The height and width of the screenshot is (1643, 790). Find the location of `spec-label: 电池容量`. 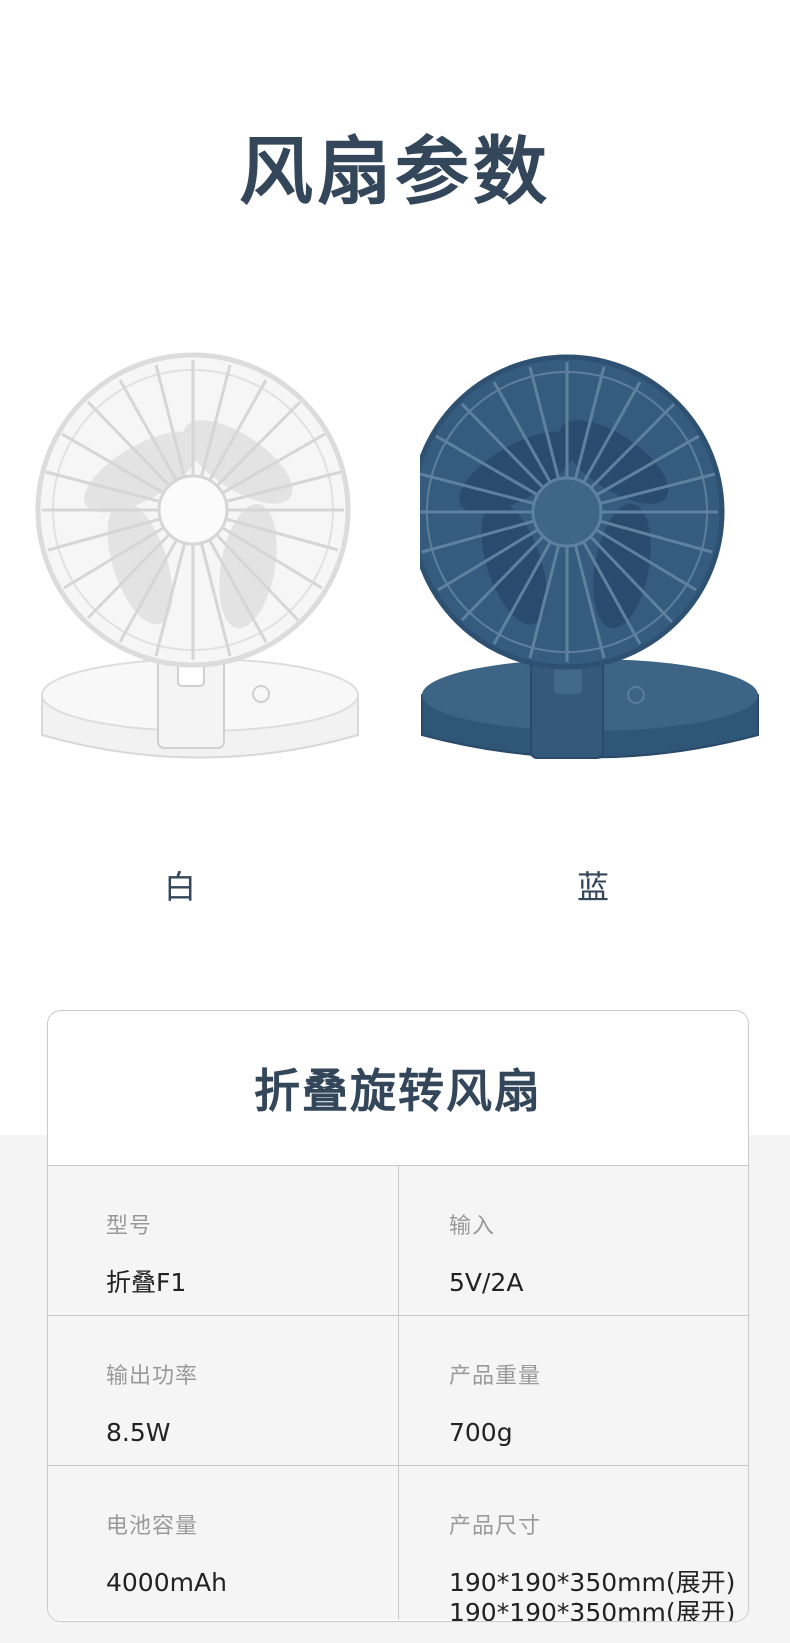

spec-label: 电池容量 is located at coordinates (152, 1526).